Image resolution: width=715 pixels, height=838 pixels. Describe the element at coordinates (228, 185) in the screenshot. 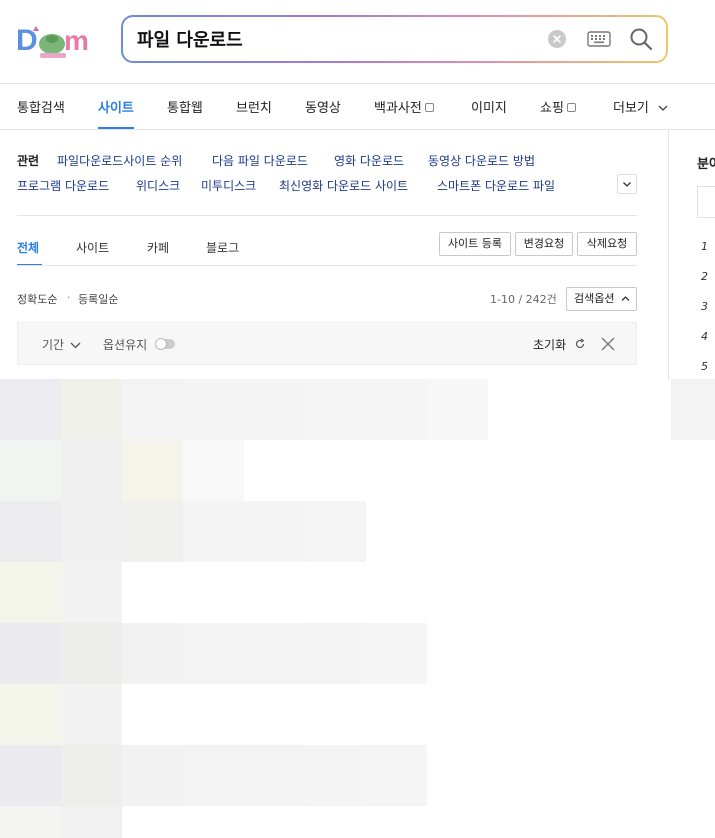

I see `related-link: 미투디스크` at that location.